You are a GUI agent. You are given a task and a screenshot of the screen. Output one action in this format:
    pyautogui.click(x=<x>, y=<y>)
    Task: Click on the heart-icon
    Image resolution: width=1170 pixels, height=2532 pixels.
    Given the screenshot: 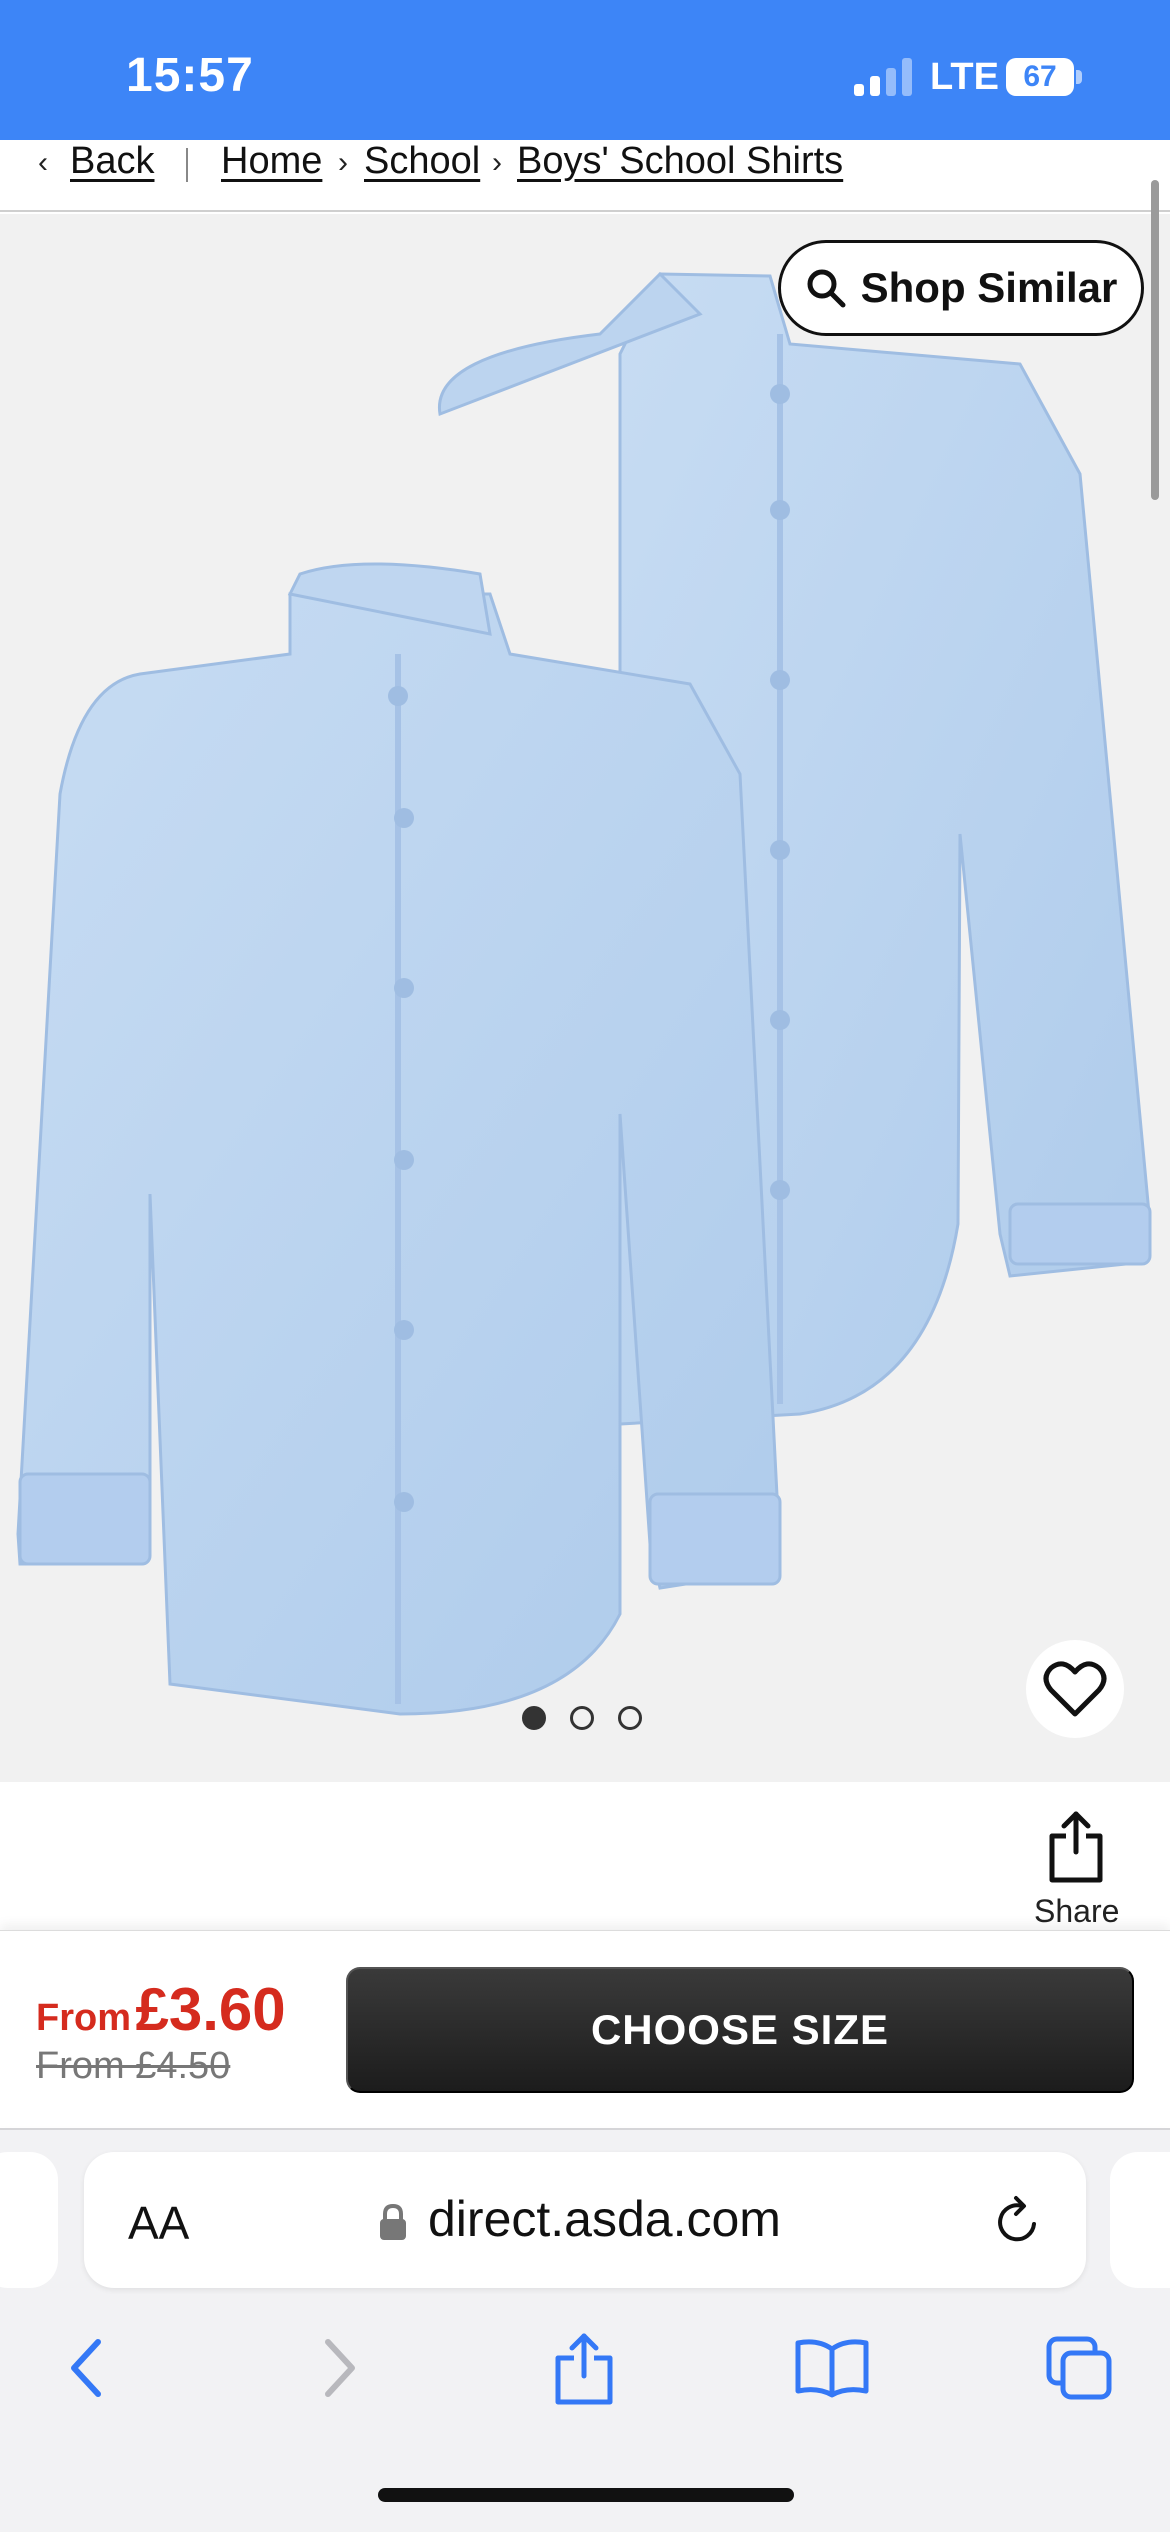 What is the action you would take?
    pyautogui.click(x=1075, y=1689)
    